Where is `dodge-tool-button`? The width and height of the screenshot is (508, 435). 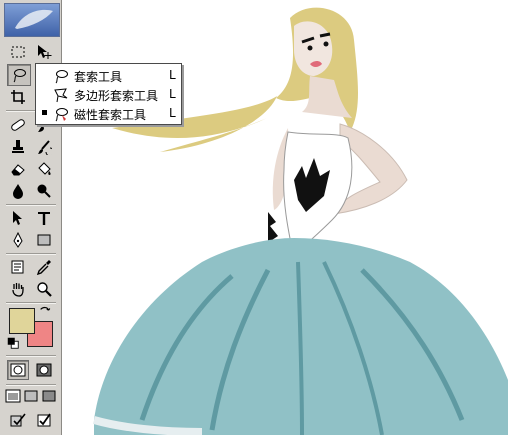
dodge-tool-button is located at coordinates (44, 191).